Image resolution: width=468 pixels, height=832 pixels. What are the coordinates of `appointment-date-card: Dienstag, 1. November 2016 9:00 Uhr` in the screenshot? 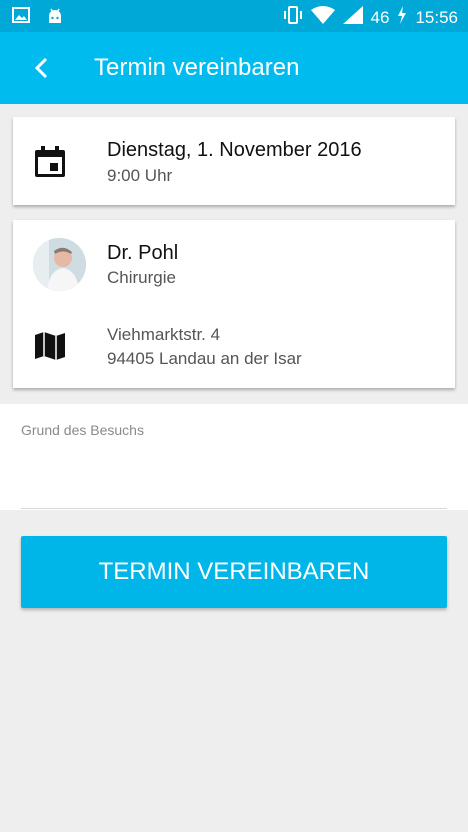 It's located at (234, 161).